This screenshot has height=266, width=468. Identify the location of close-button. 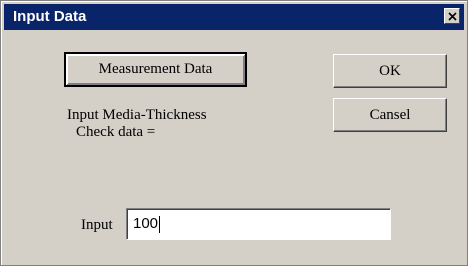
(452, 16).